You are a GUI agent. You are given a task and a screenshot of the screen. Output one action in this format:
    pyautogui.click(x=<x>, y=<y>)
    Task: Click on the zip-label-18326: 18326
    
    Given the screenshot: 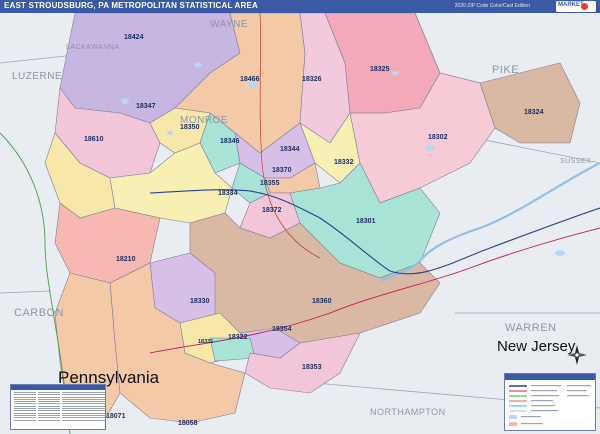 What is the action you would take?
    pyautogui.click(x=312, y=79)
    